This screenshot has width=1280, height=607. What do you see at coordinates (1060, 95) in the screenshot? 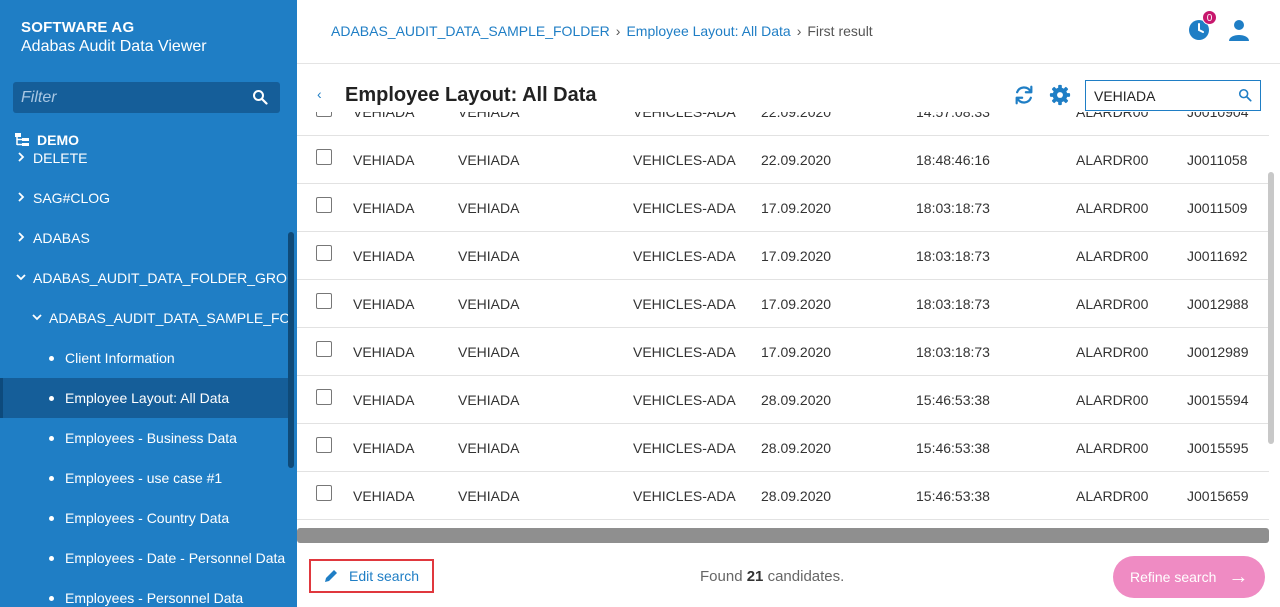
I see `settings-gear-icon` at bounding box center [1060, 95].